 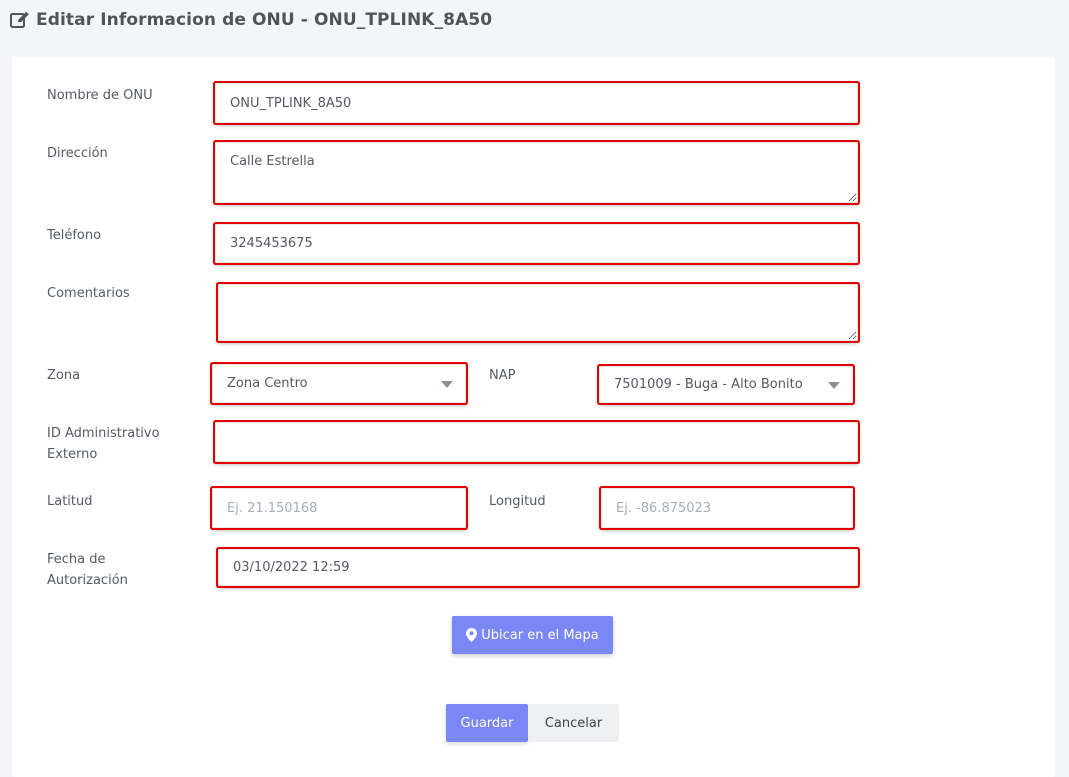 I want to click on fecha-label-line1: Fecha de, so click(x=76, y=559).